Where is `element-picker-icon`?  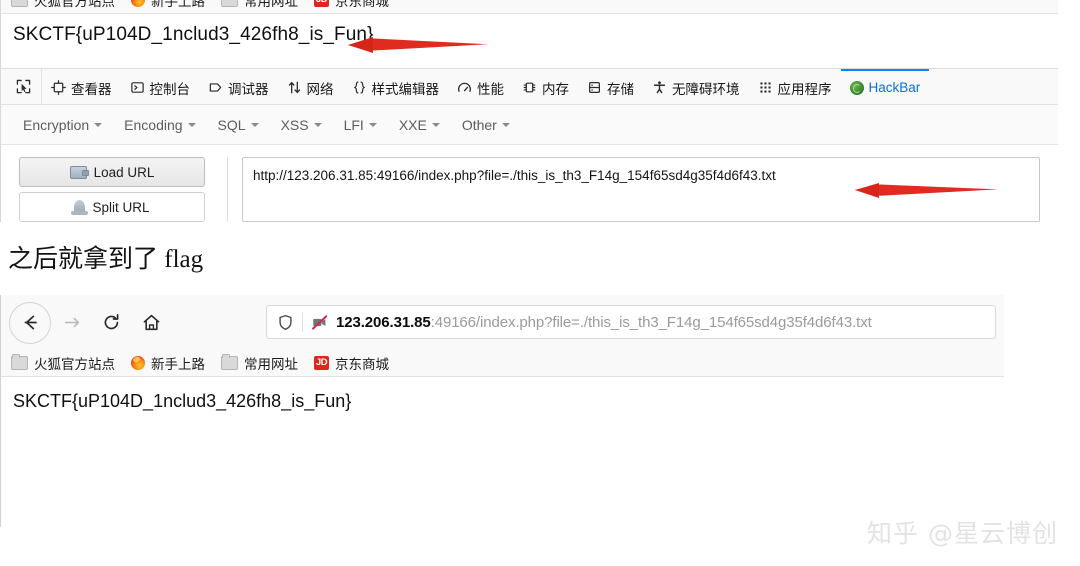 element-picker-icon is located at coordinates (23, 86).